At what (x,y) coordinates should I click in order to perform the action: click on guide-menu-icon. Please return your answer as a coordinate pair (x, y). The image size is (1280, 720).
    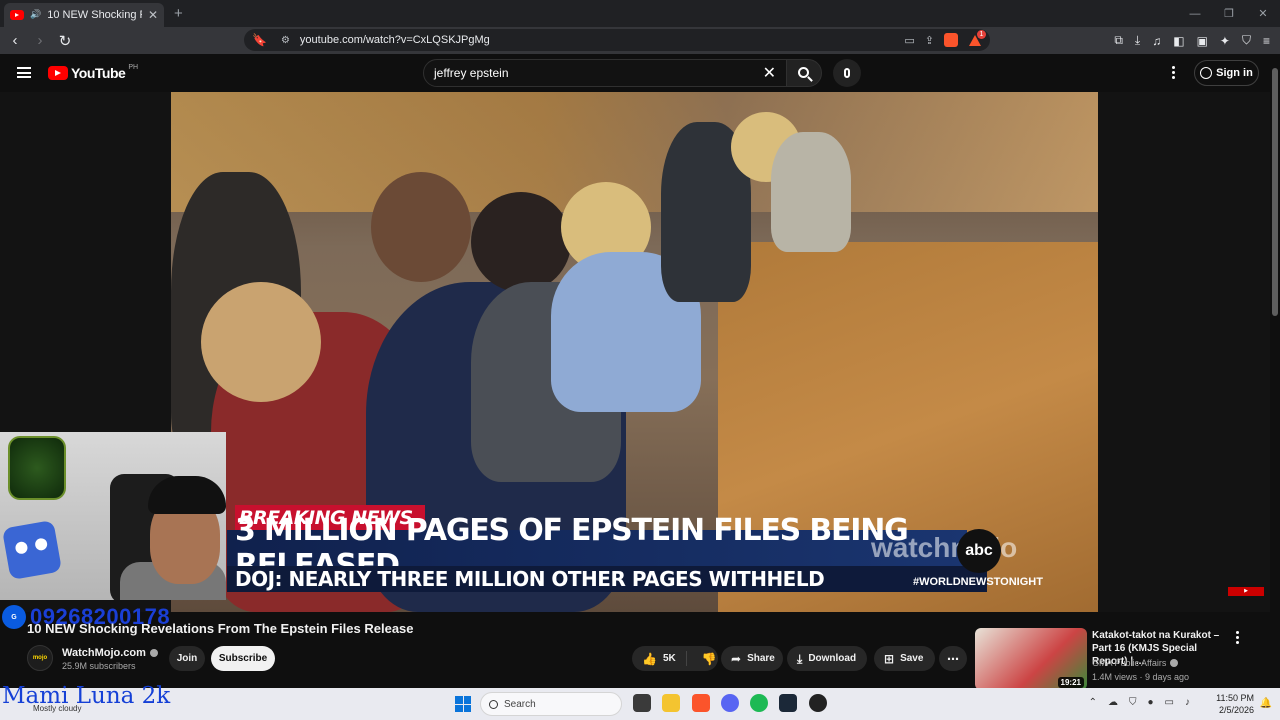
    Looking at the image, I should click on (24, 72).